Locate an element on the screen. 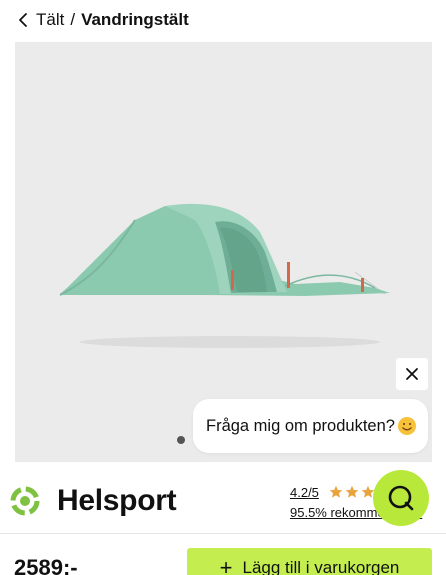 The image size is (446, 575). divider is located at coordinates (223, 533).